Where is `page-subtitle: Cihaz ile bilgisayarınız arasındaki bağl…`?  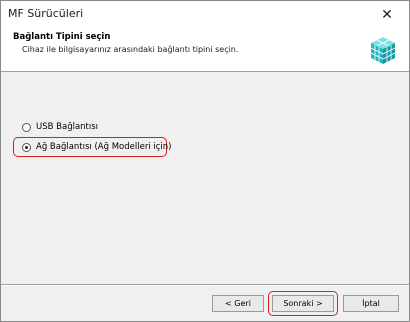 page-subtitle: Cihaz ile bilgisayarınız arasındaki bağl… is located at coordinates (130, 49).